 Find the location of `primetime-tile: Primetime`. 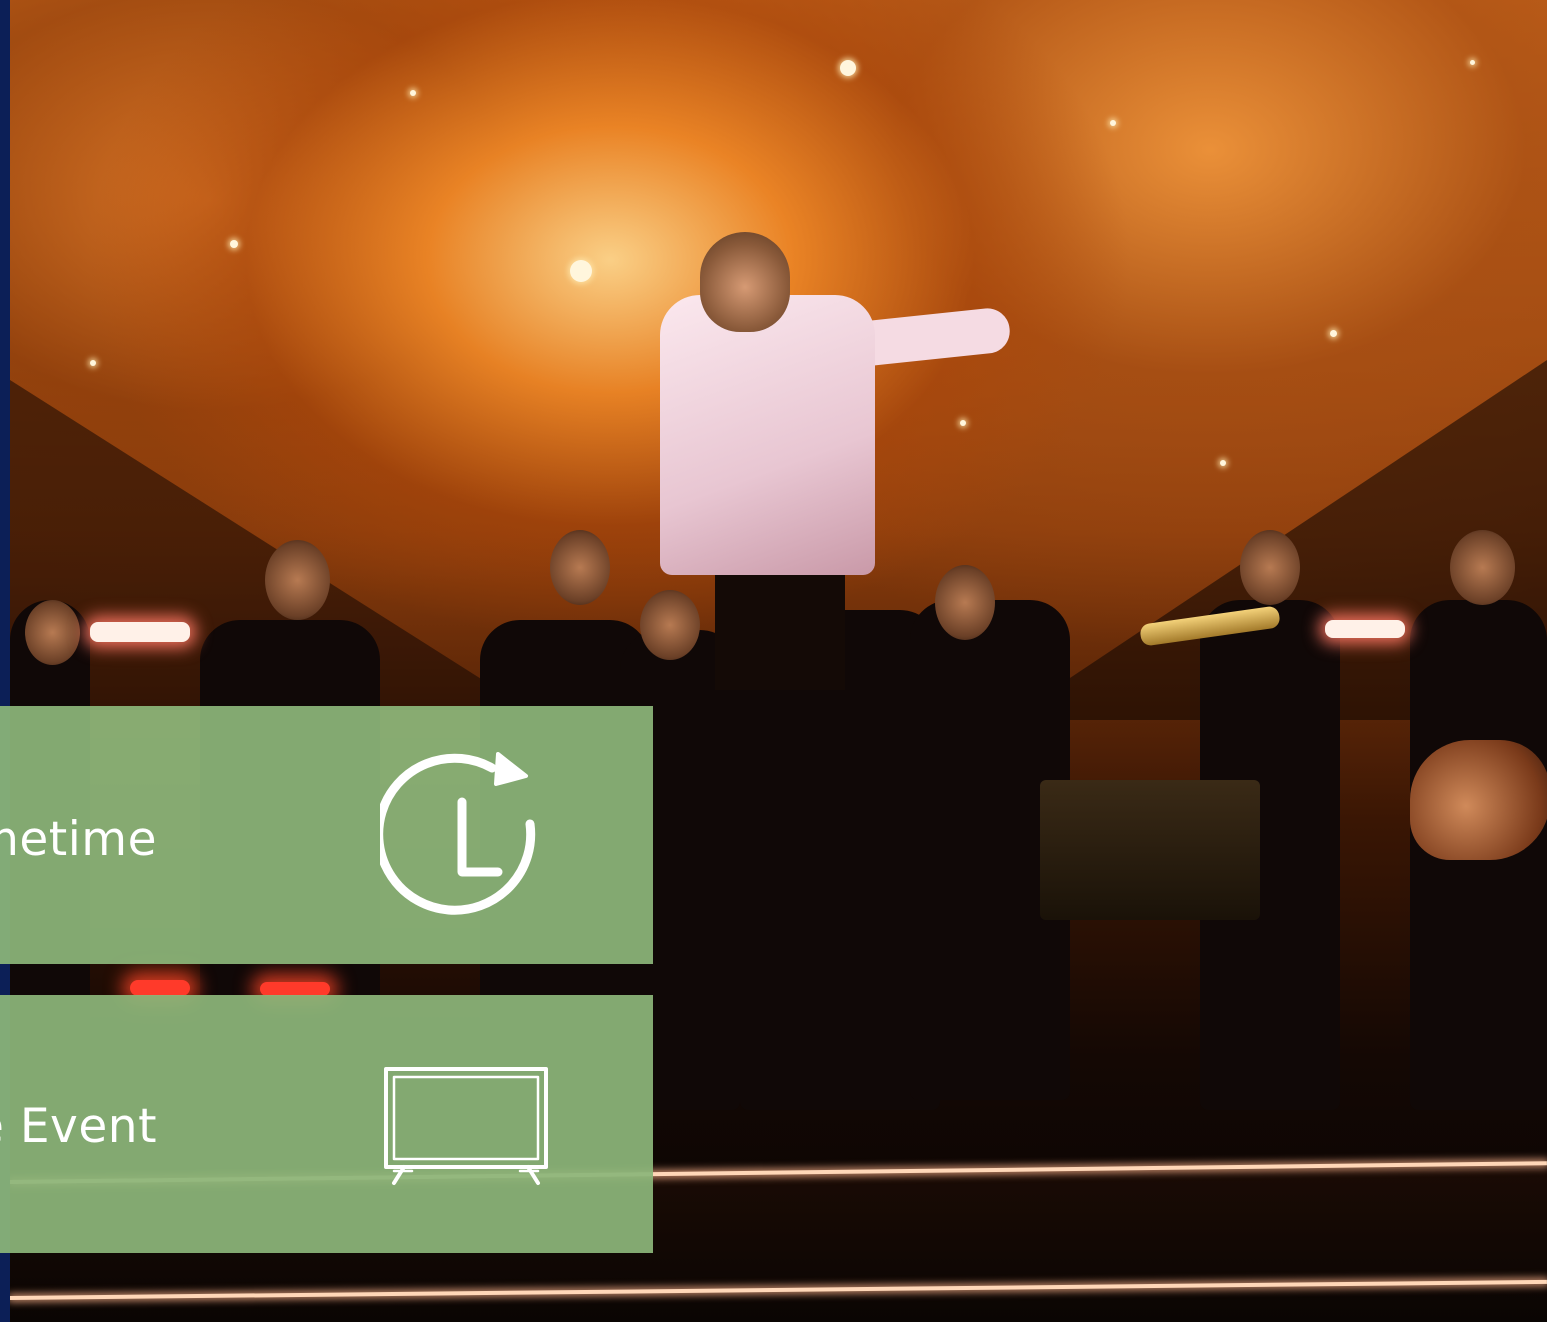

primetime-tile: Primetime is located at coordinates (326, 835).